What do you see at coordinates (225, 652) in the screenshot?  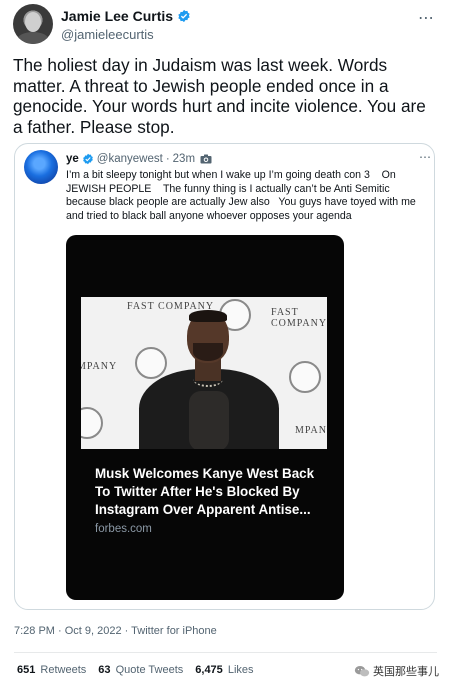 I see `divider` at bounding box center [225, 652].